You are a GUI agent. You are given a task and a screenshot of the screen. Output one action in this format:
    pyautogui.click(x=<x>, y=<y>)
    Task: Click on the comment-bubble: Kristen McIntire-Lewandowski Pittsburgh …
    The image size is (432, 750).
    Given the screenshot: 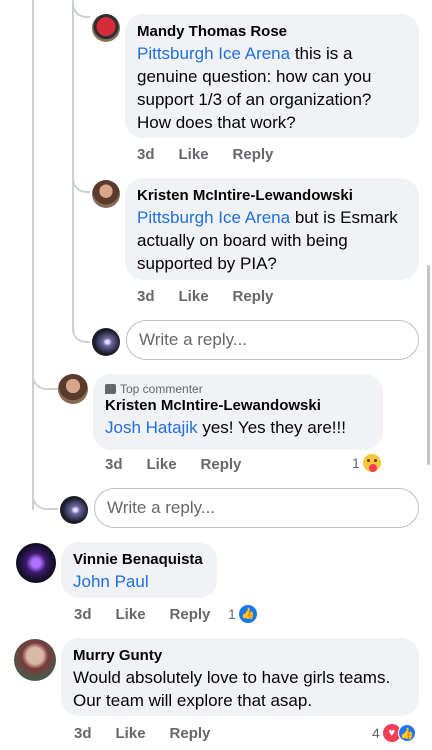 What is the action you would take?
    pyautogui.click(x=272, y=229)
    